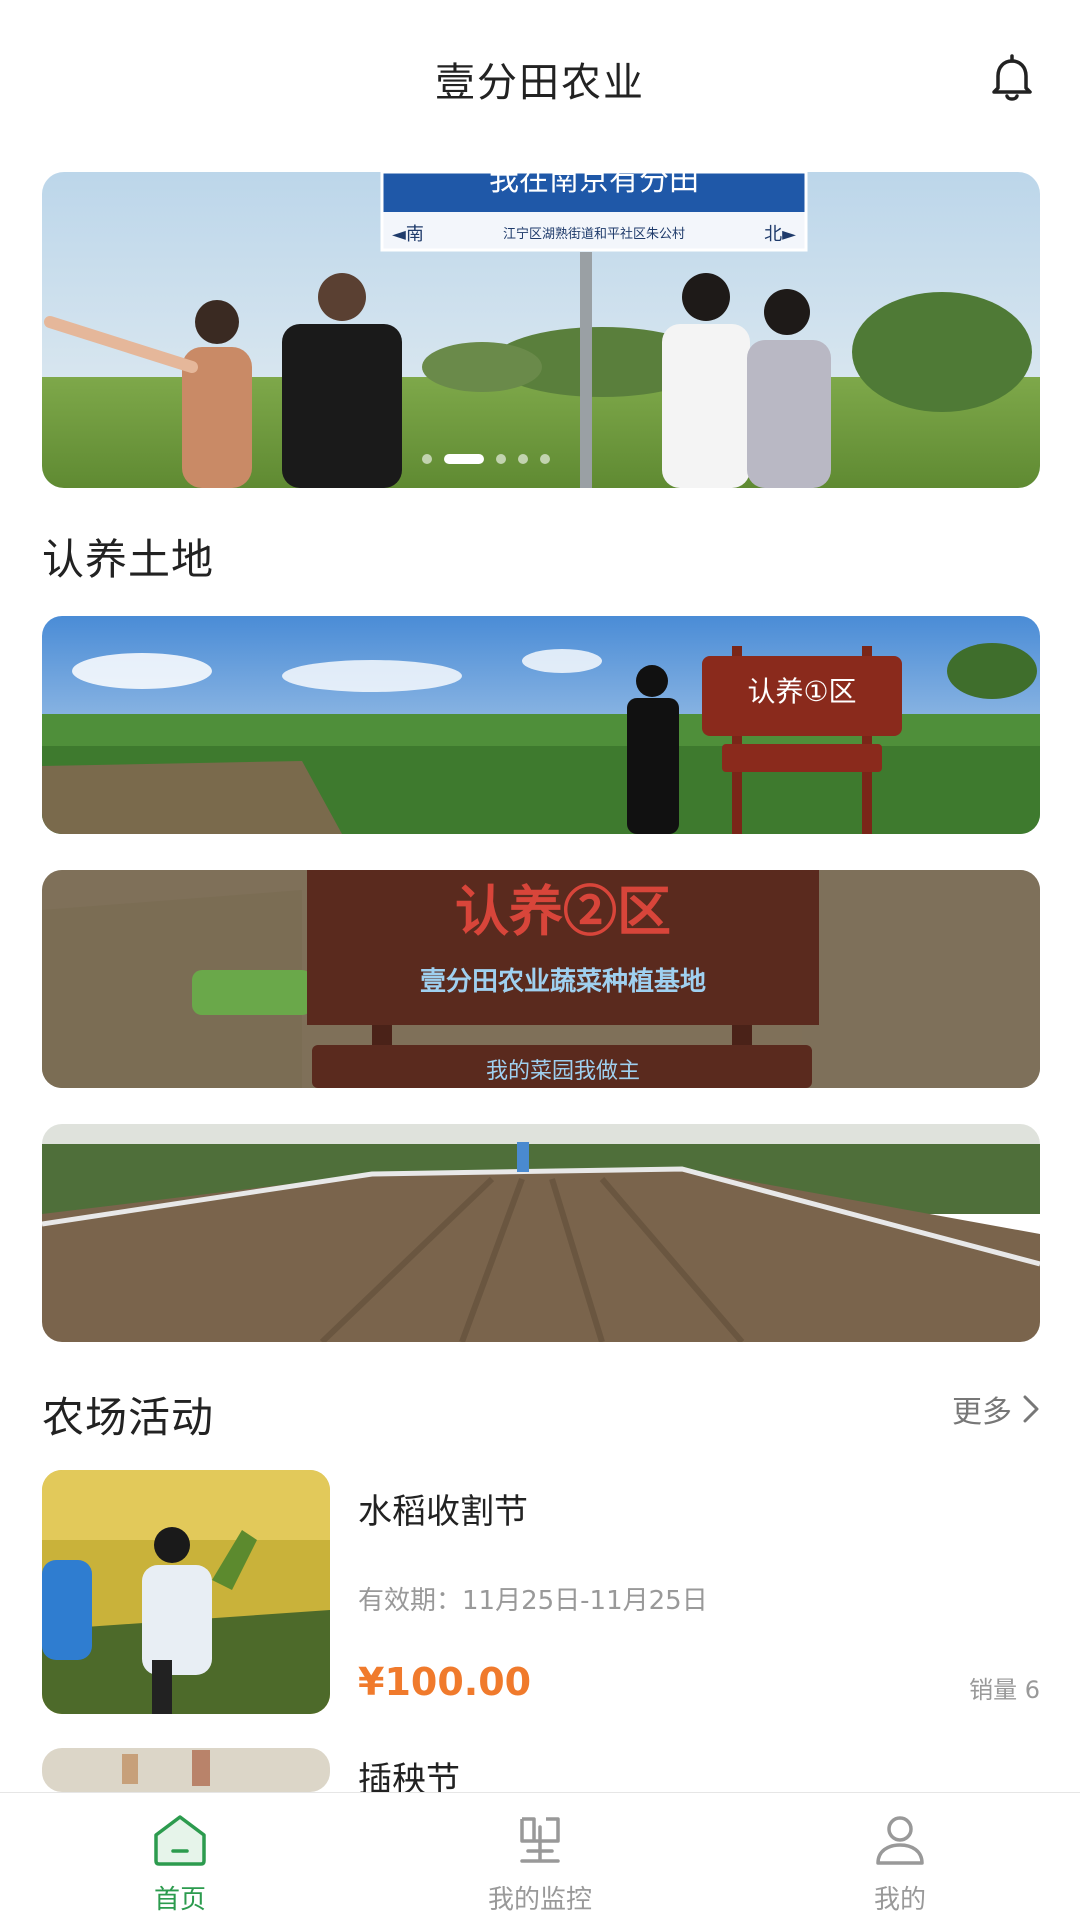 The image size is (1080, 1920). I want to click on bottom-tab-bar: 首页 我的监控 我的, so click(540, 1856).